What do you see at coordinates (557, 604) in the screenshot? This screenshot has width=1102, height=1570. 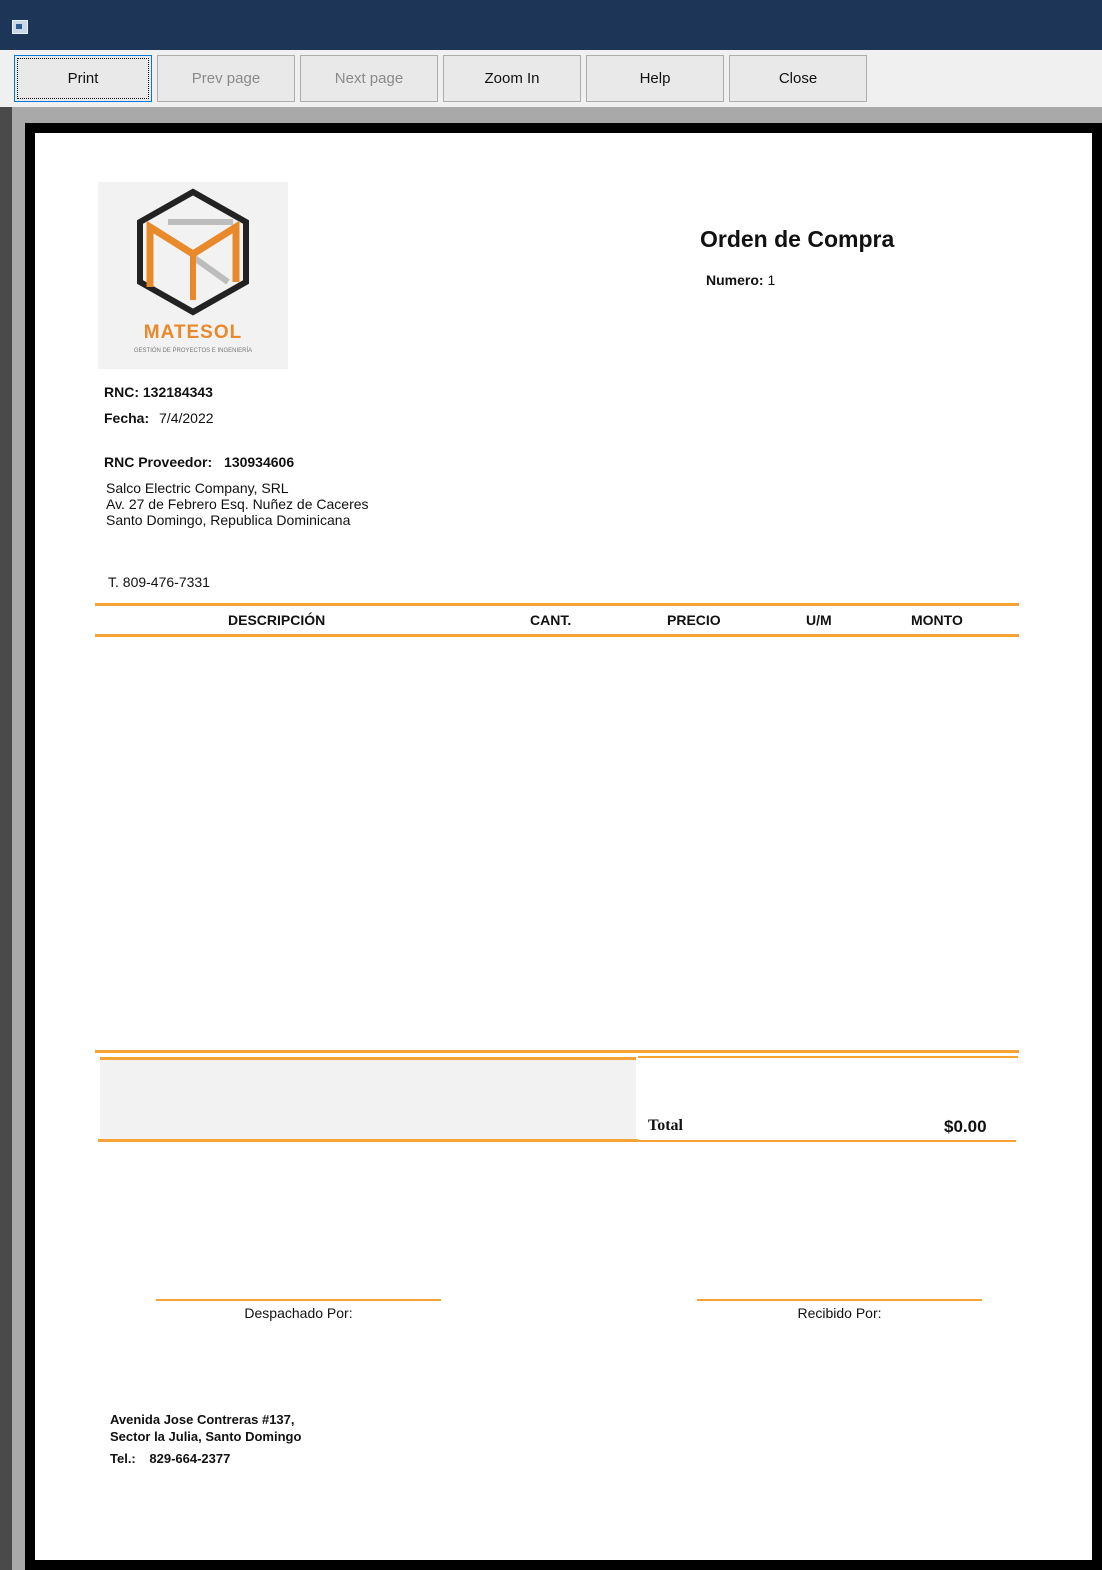 I see `header-top-rule` at bounding box center [557, 604].